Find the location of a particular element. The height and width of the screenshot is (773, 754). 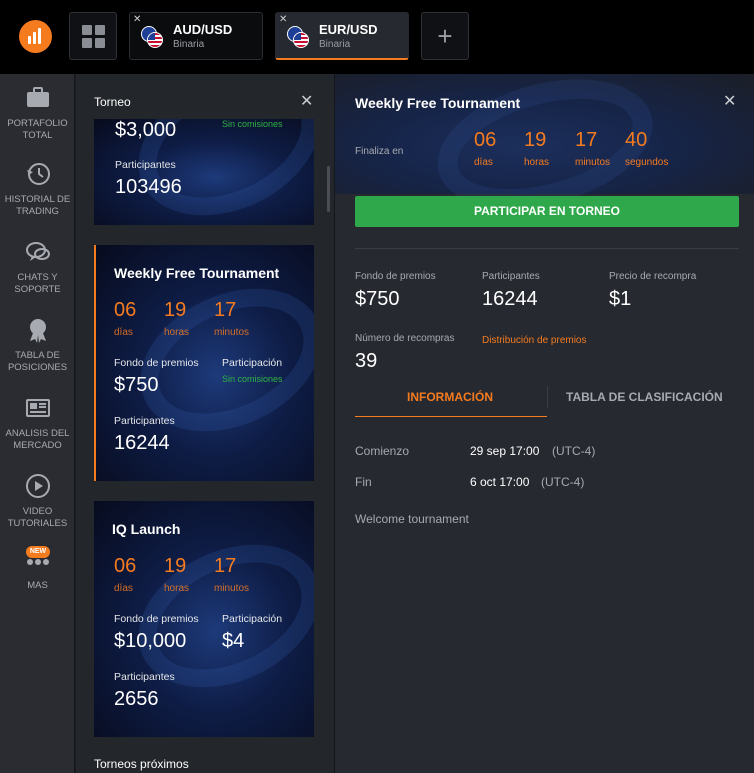

flag-icon is located at coordinates (298, 37).